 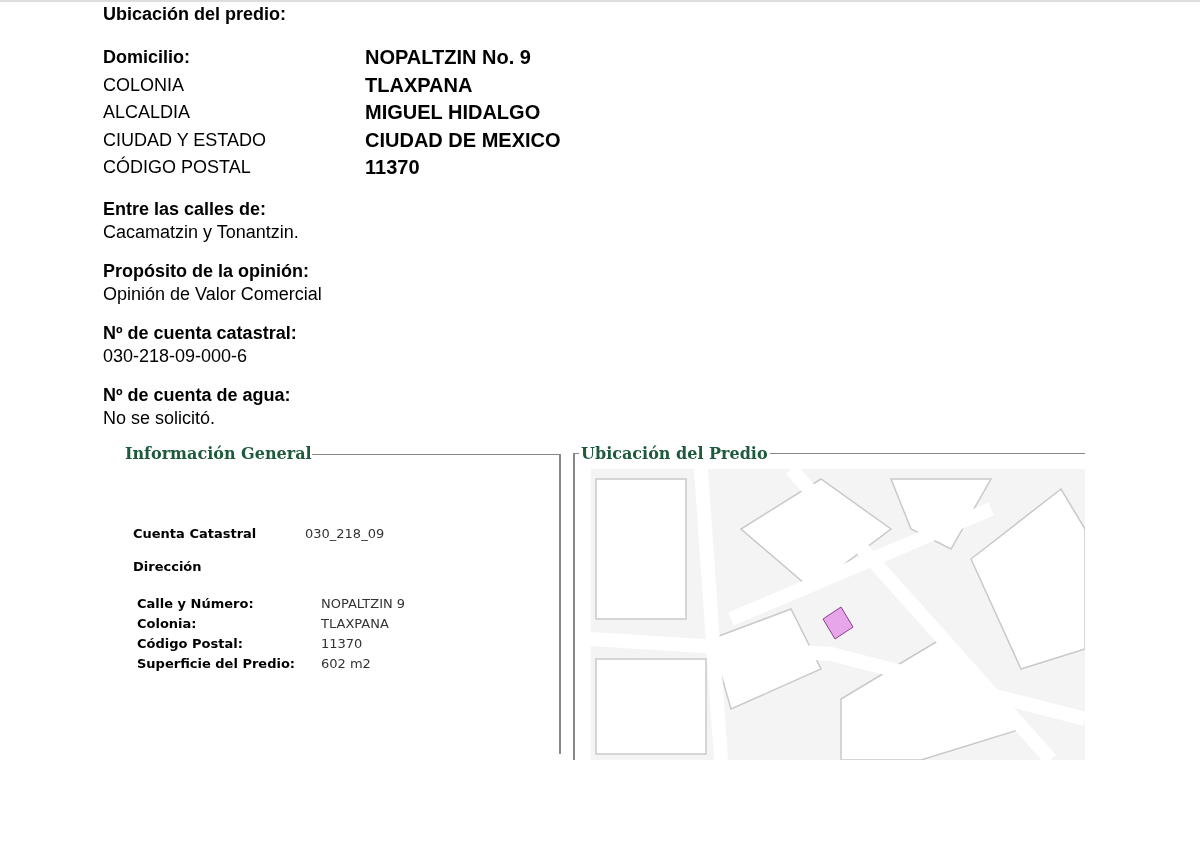 I want to click on field-label: CIUDAD Y ESTADO, so click(x=185, y=140).